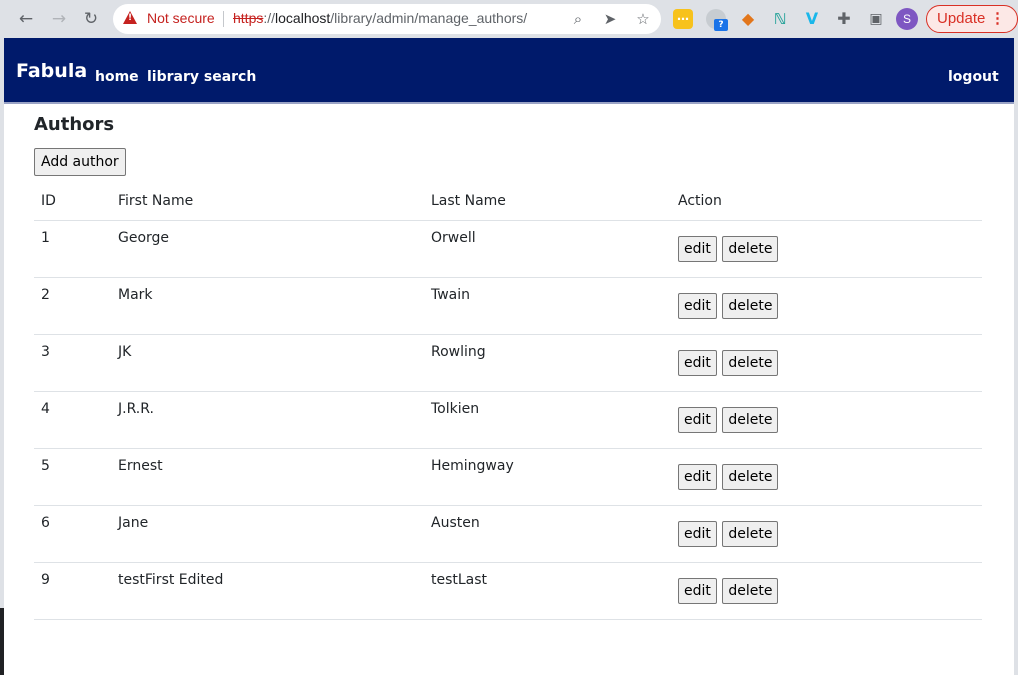 This screenshot has height=675, width=1018. Describe the element at coordinates (248, 18) in the screenshot. I see `url-scheme: https` at that location.